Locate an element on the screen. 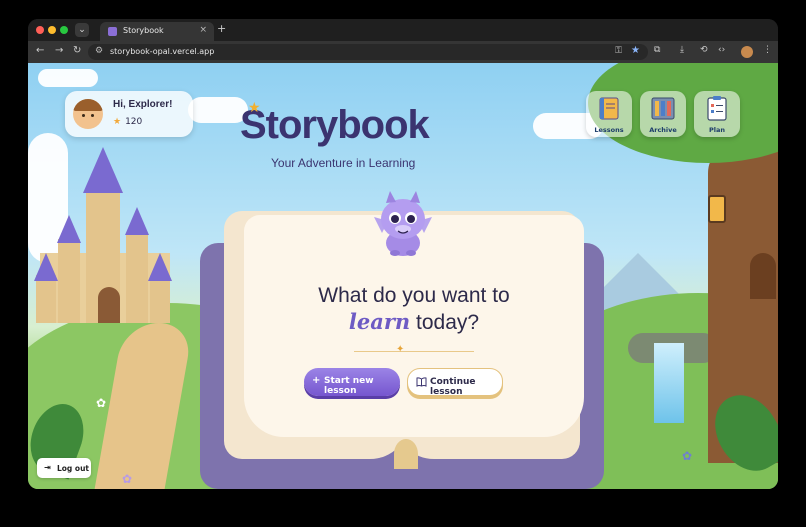  bookmark-star-icon: ★ is located at coordinates (635, 50).